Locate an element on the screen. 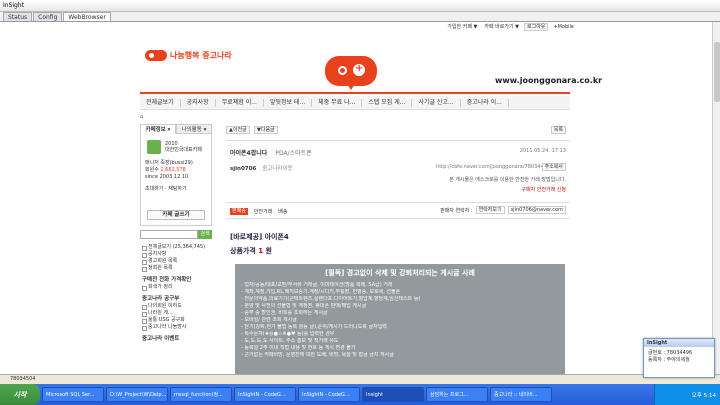 This screenshot has height=405, width=720. cafe-label: 대한민국대표카페 is located at coordinates (183, 150).